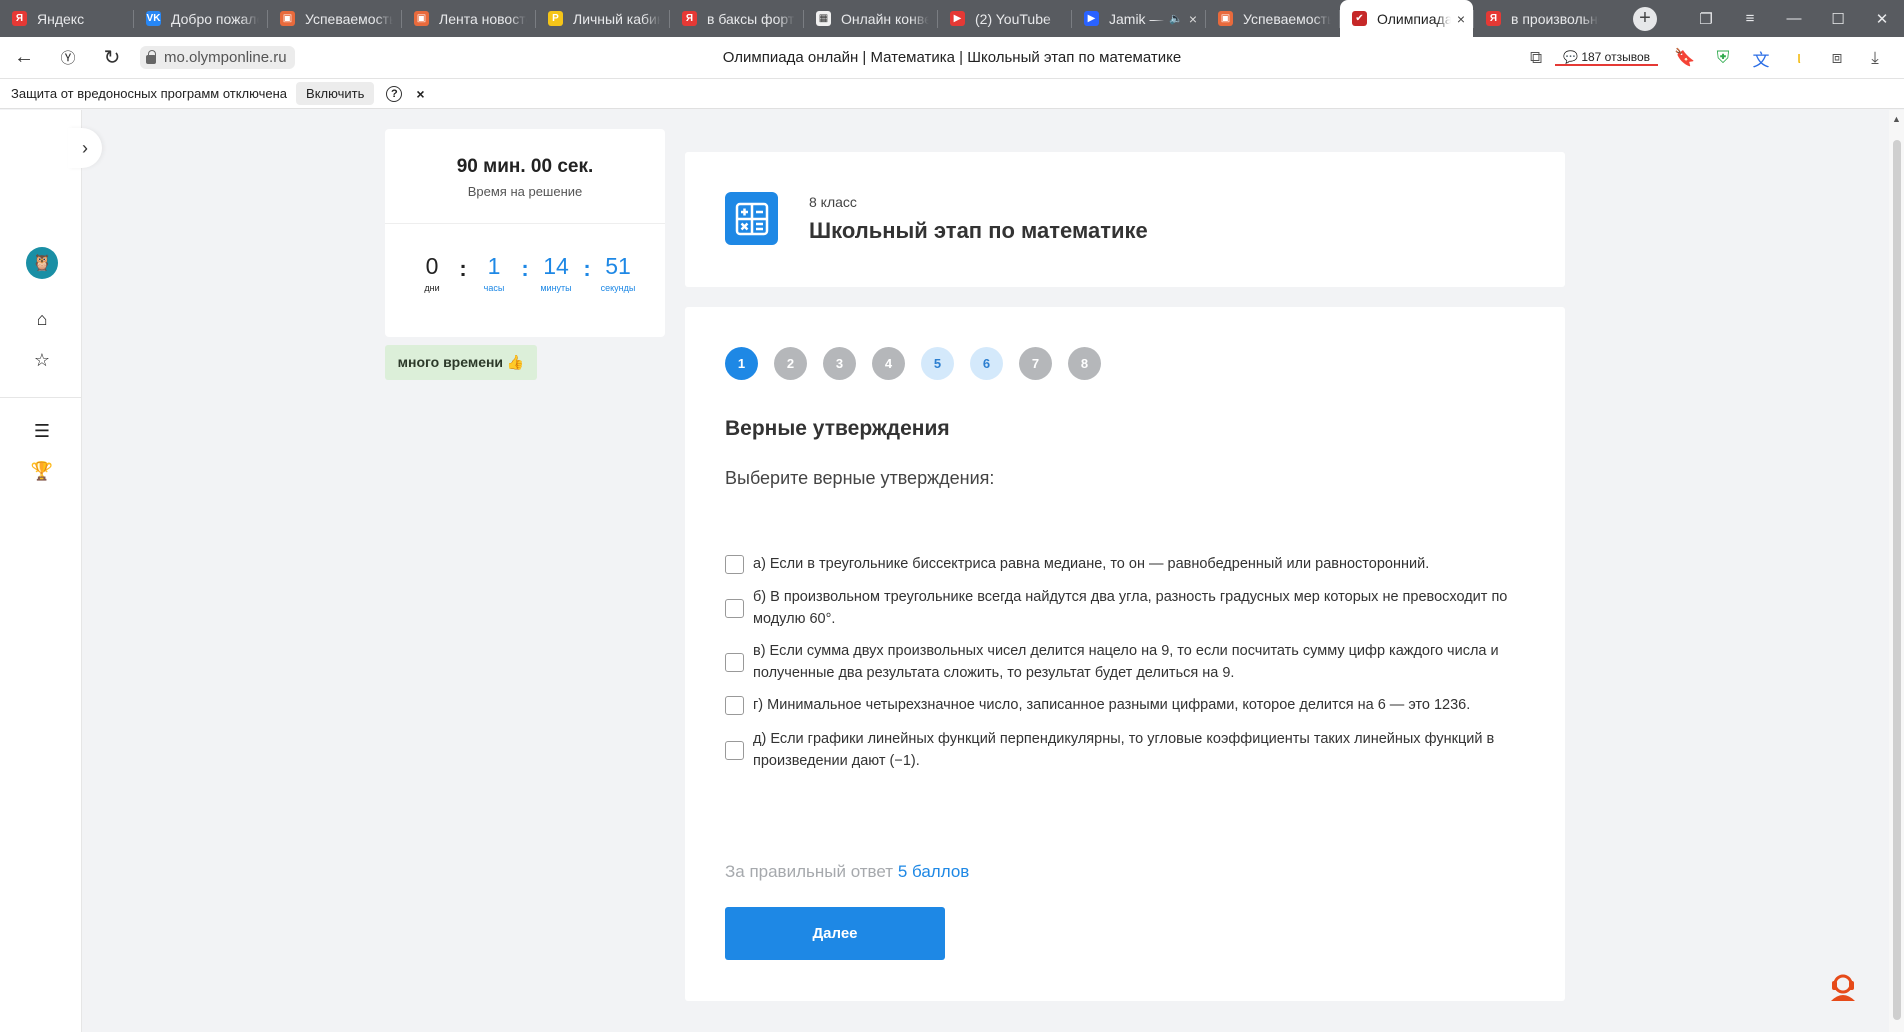 The height and width of the screenshot is (1032, 1904). Describe the element at coordinates (66, 18) in the screenshot. I see `browser-tab: Я Яндекс` at that location.